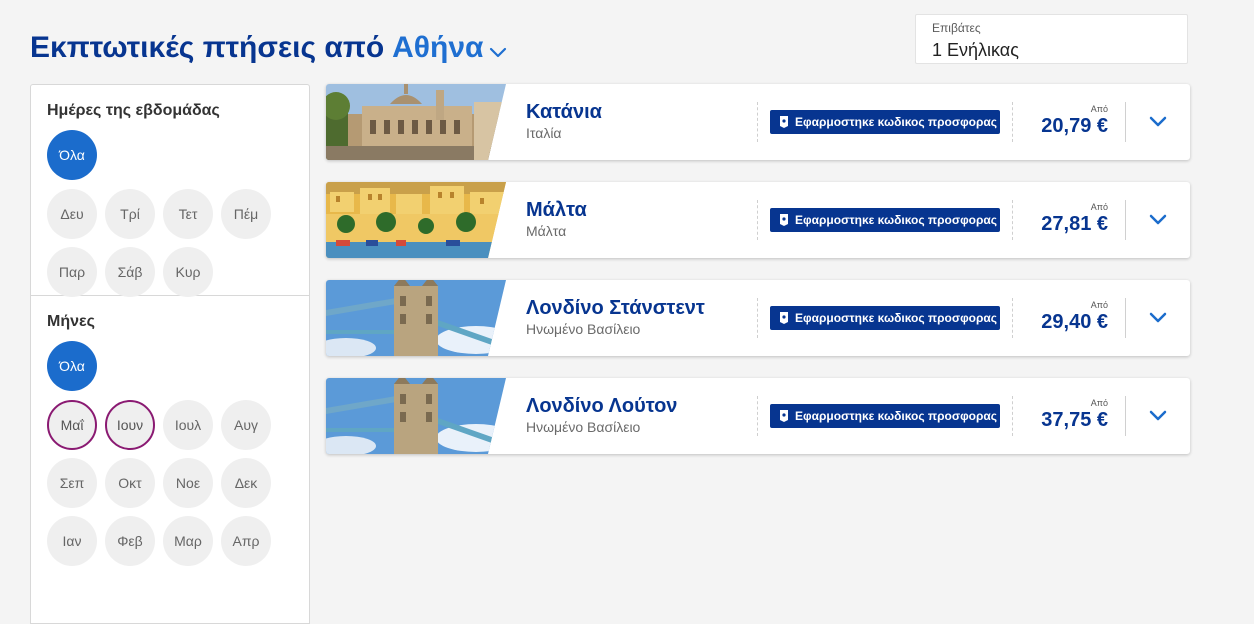 Image resolution: width=1254 pixels, height=624 pixels. Describe the element at coordinates (1074, 420) in the screenshot. I see `price-value: 37,75 €` at that location.